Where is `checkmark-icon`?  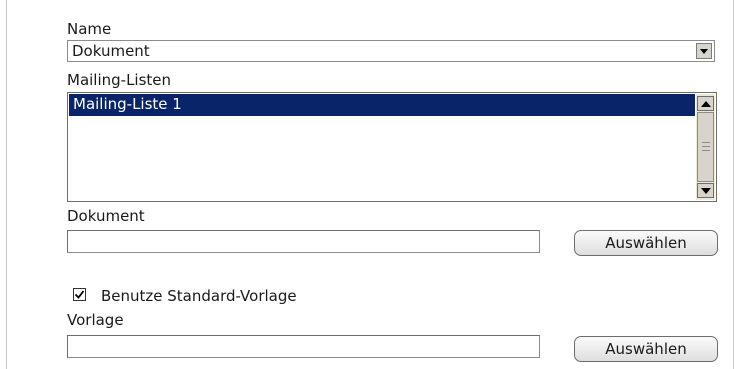 checkmark-icon is located at coordinates (79, 294).